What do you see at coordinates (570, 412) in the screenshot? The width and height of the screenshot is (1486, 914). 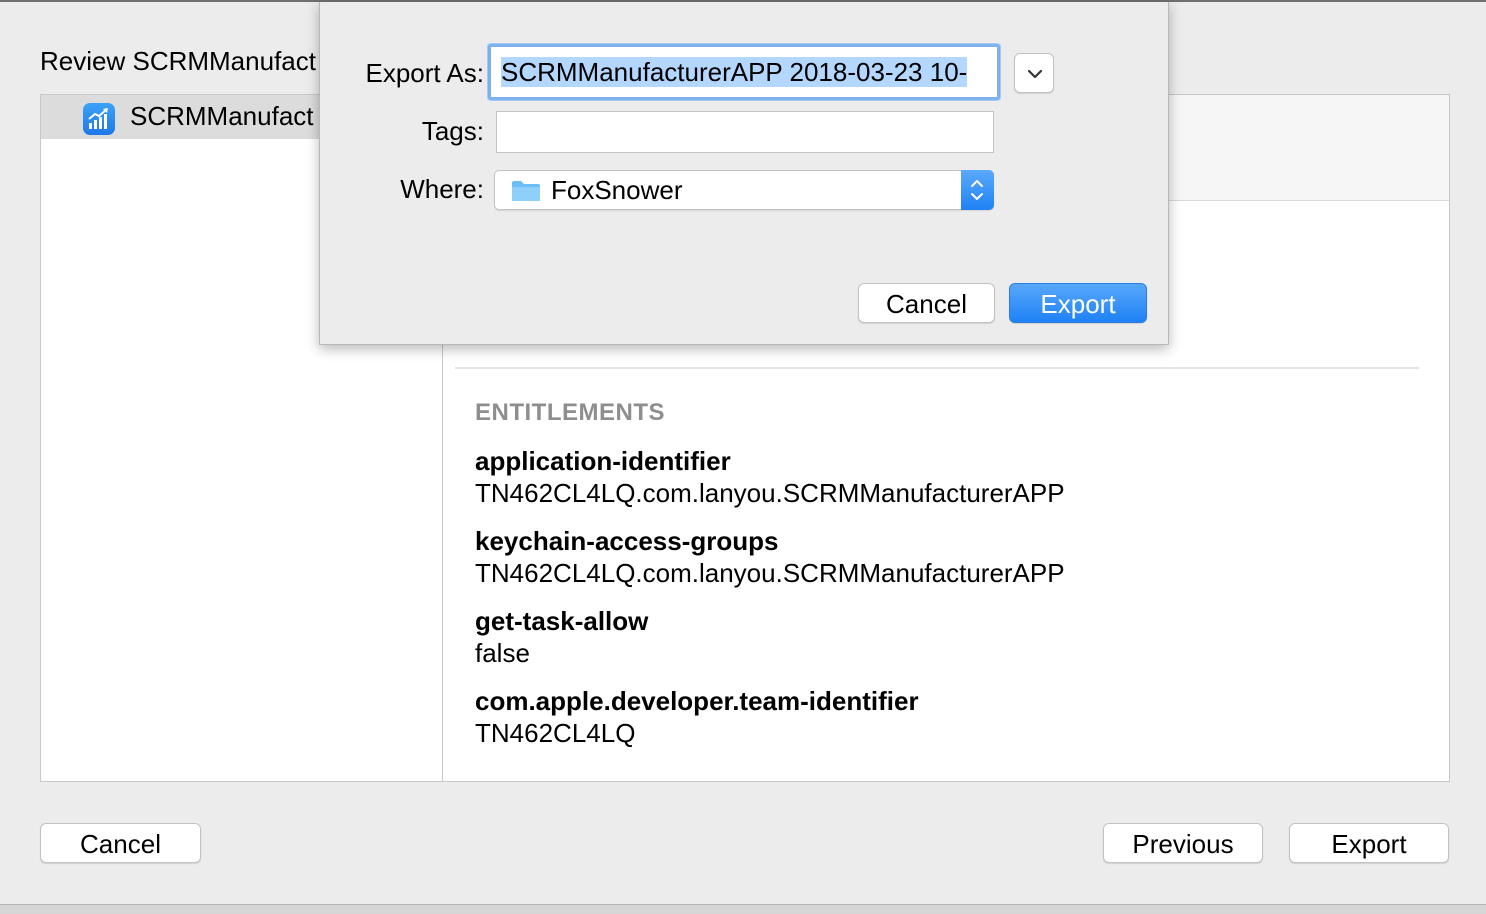 I see `entitlements-heading: ENTITLEMENTS` at bounding box center [570, 412].